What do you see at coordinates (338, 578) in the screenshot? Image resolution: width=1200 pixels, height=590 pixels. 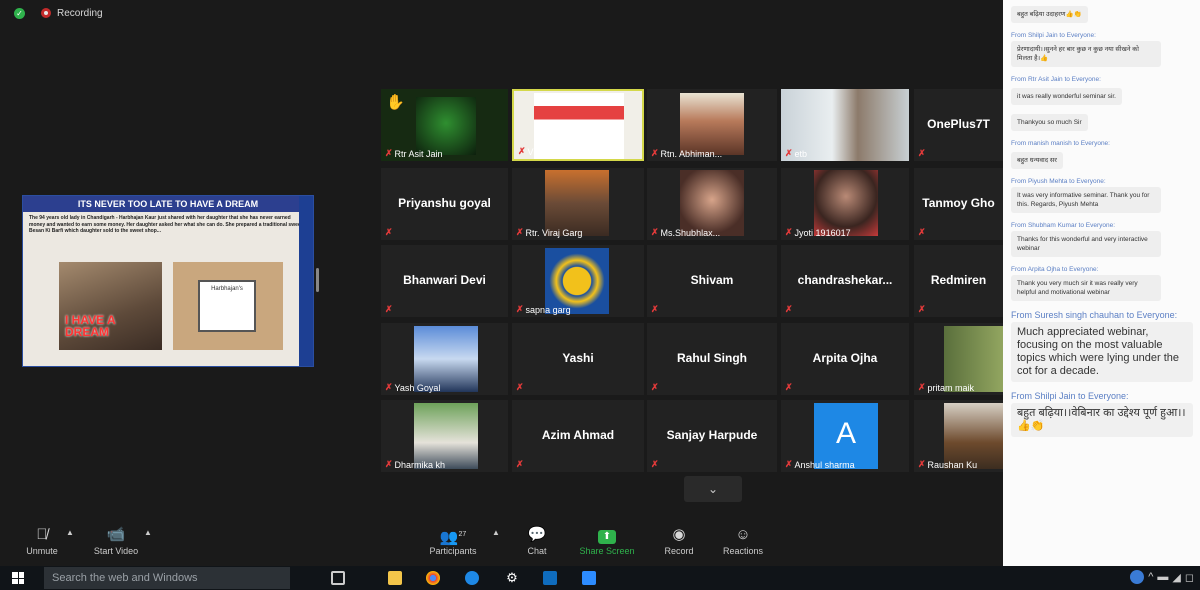 I see `task-view-icon` at bounding box center [338, 578].